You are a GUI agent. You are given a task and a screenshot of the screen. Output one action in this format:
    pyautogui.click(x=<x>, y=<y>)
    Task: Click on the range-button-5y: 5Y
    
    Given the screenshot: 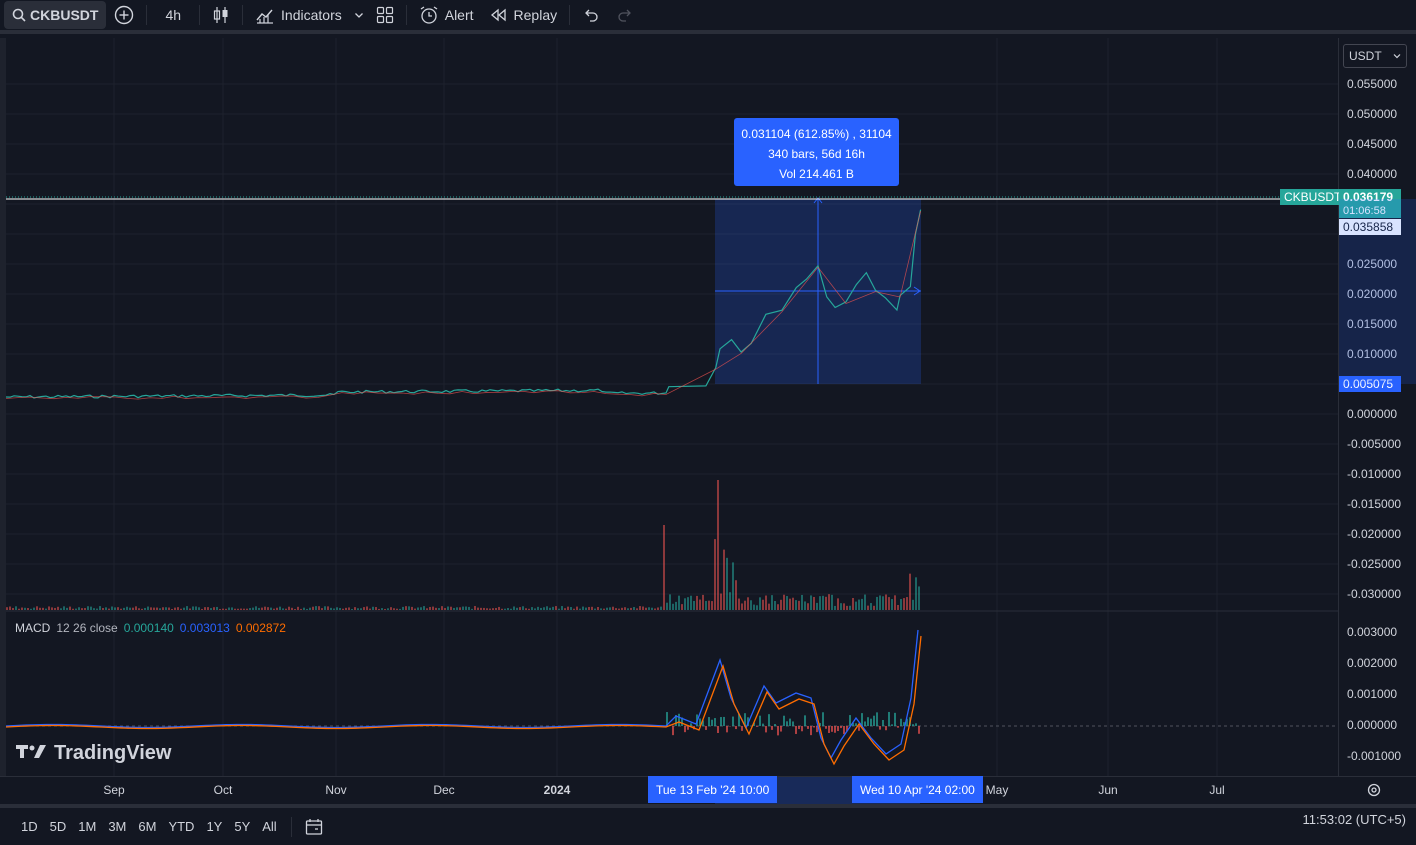 What is the action you would take?
    pyautogui.click(x=242, y=826)
    